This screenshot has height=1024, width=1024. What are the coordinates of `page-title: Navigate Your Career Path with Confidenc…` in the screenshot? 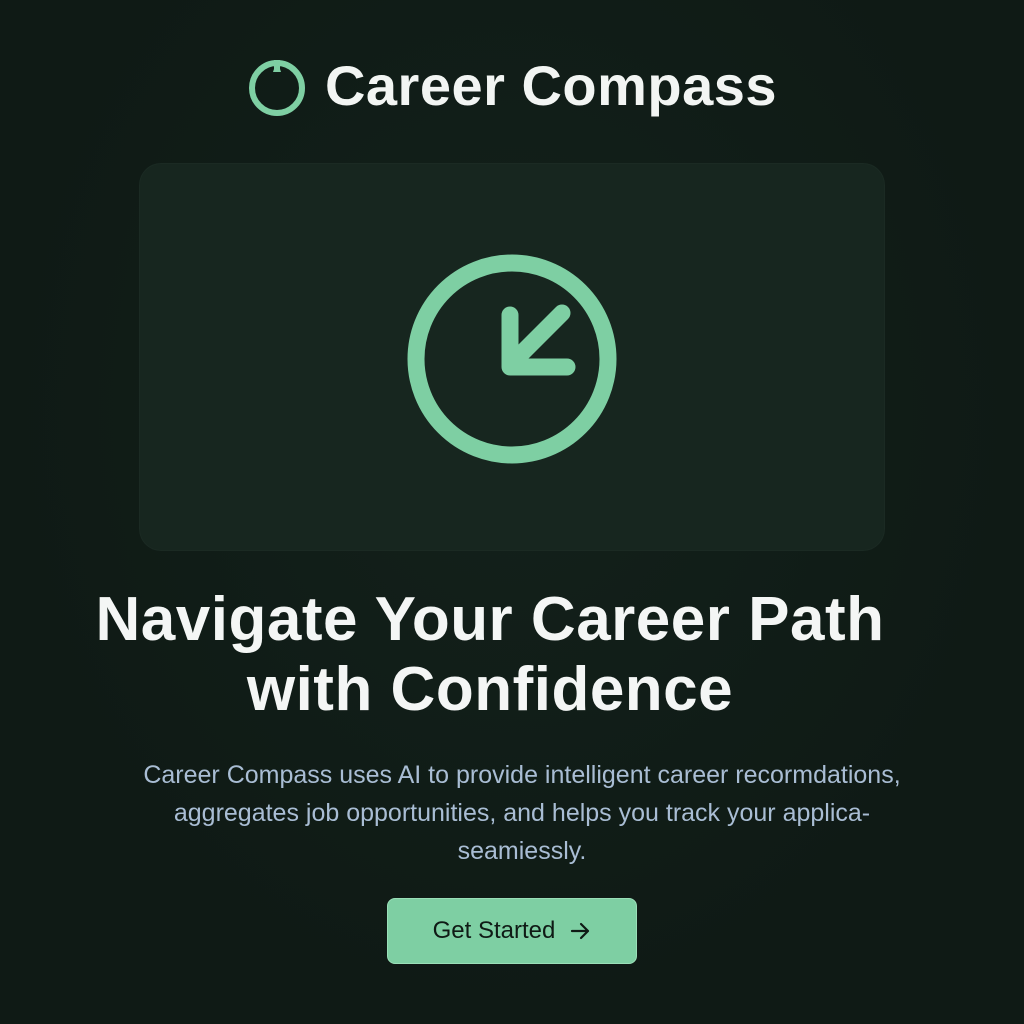 It's located at (490, 655).